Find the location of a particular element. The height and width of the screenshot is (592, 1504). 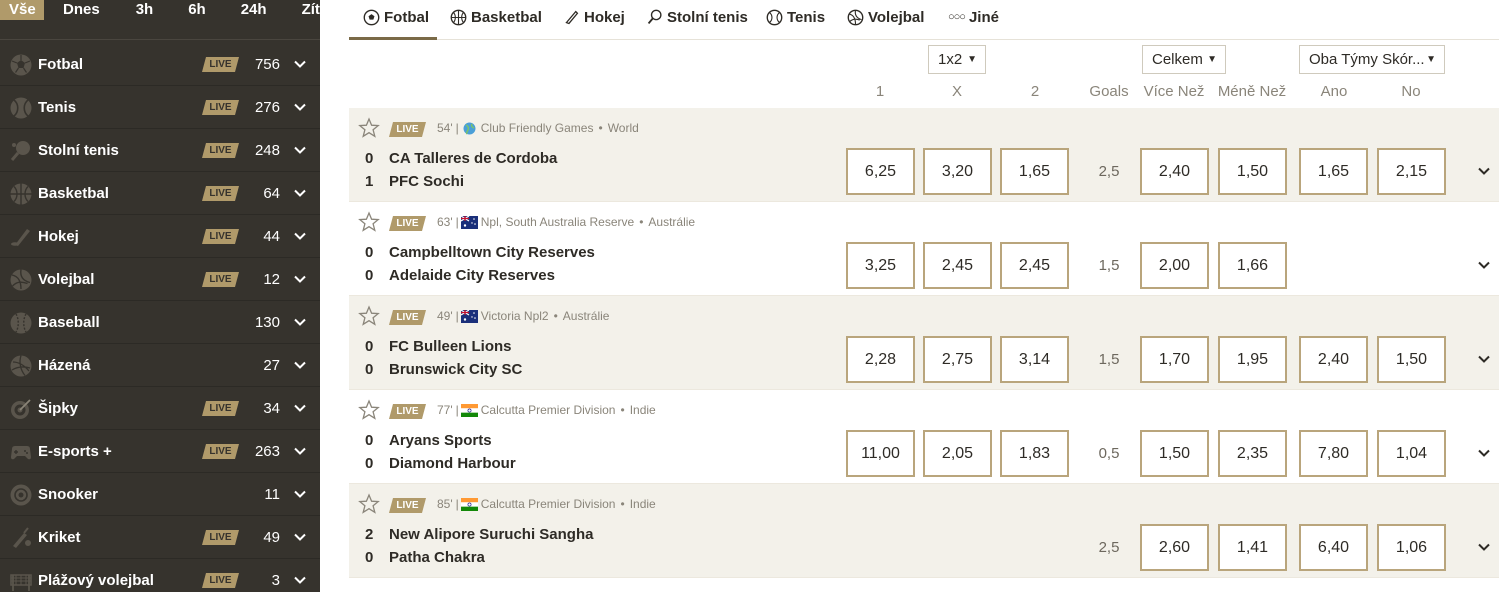

time-tab-today: Dnes is located at coordinates (81, 10).